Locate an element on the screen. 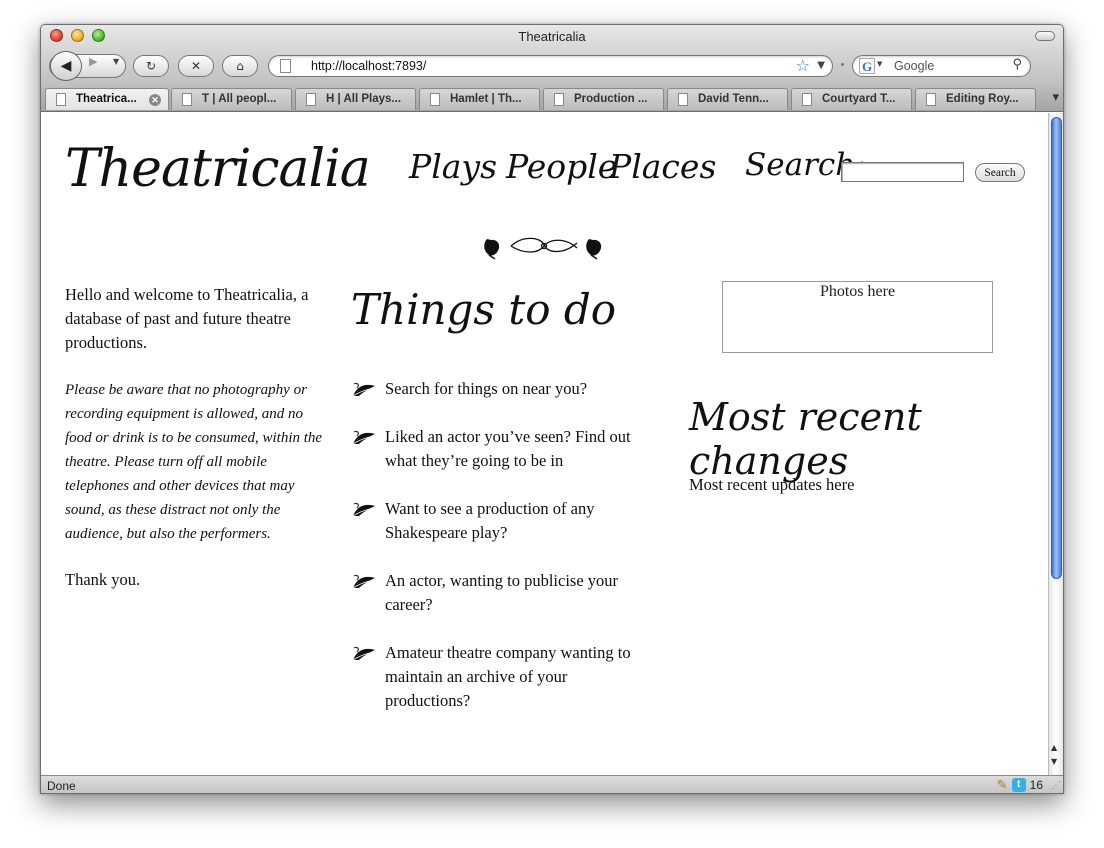  scroll-up-icon: ▲ is located at coordinates (1054, 747).